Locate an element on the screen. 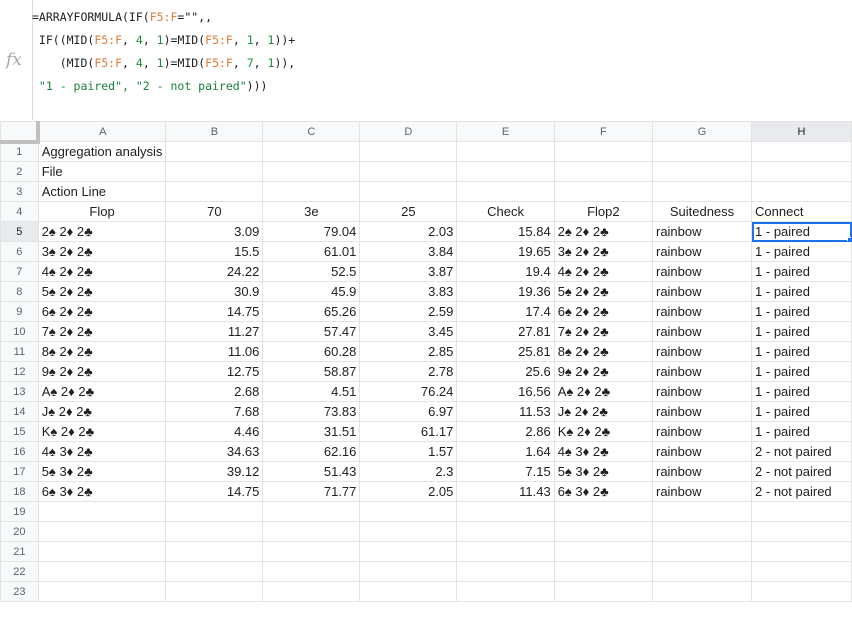  cell-e5: 15.84 is located at coordinates (505, 231).